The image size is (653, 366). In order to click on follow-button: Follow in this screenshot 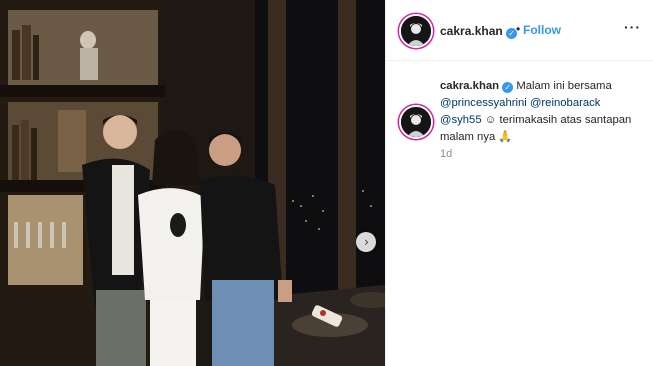, I will do `click(542, 30)`.